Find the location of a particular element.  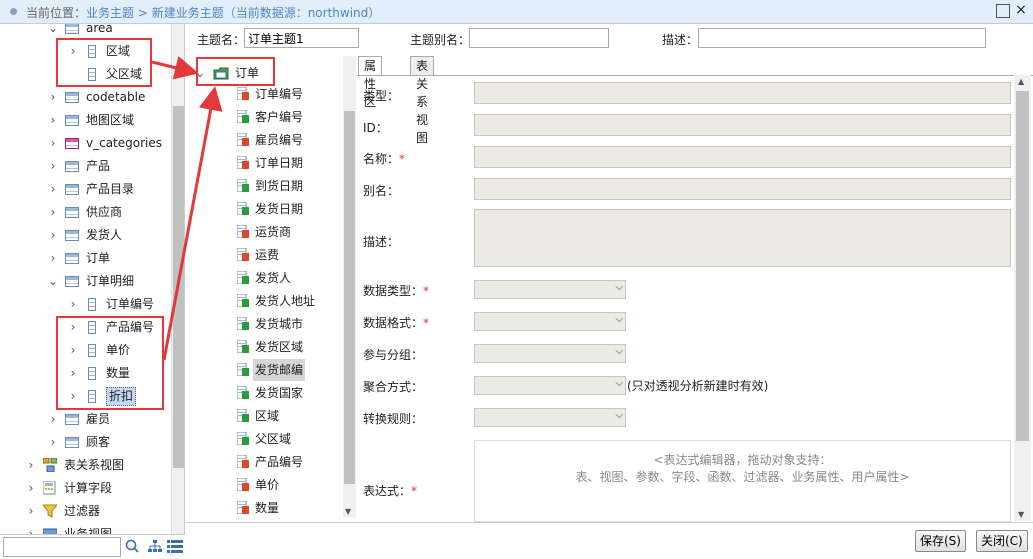

breadcrumb-path: 业务主题 > 新建业务主题（当前数据源：northwind） is located at coordinates (233, 13).